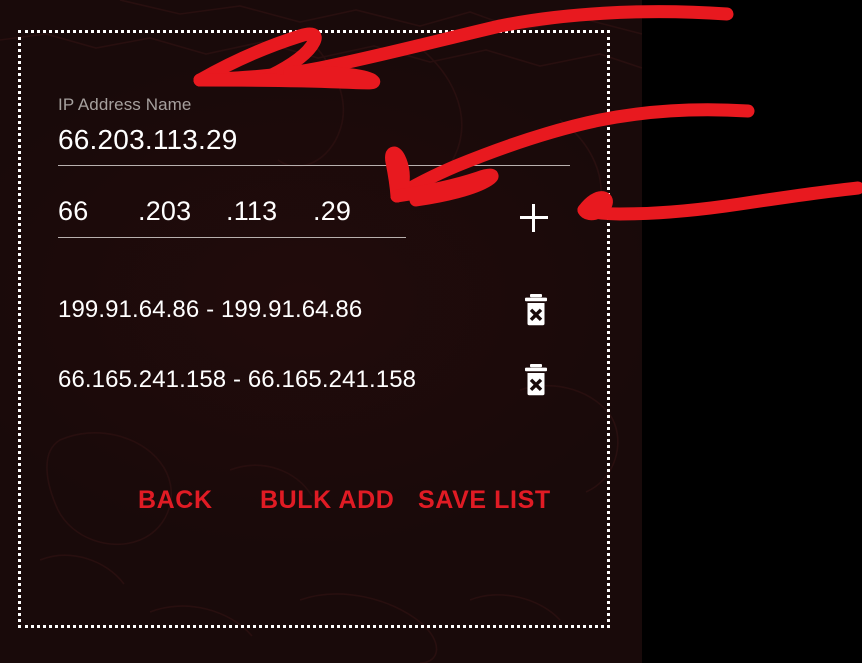 Image resolution: width=862 pixels, height=663 pixels. Describe the element at coordinates (148, 140) in the screenshot. I see `ip-address-name-input: 66.203.113.29` at that location.